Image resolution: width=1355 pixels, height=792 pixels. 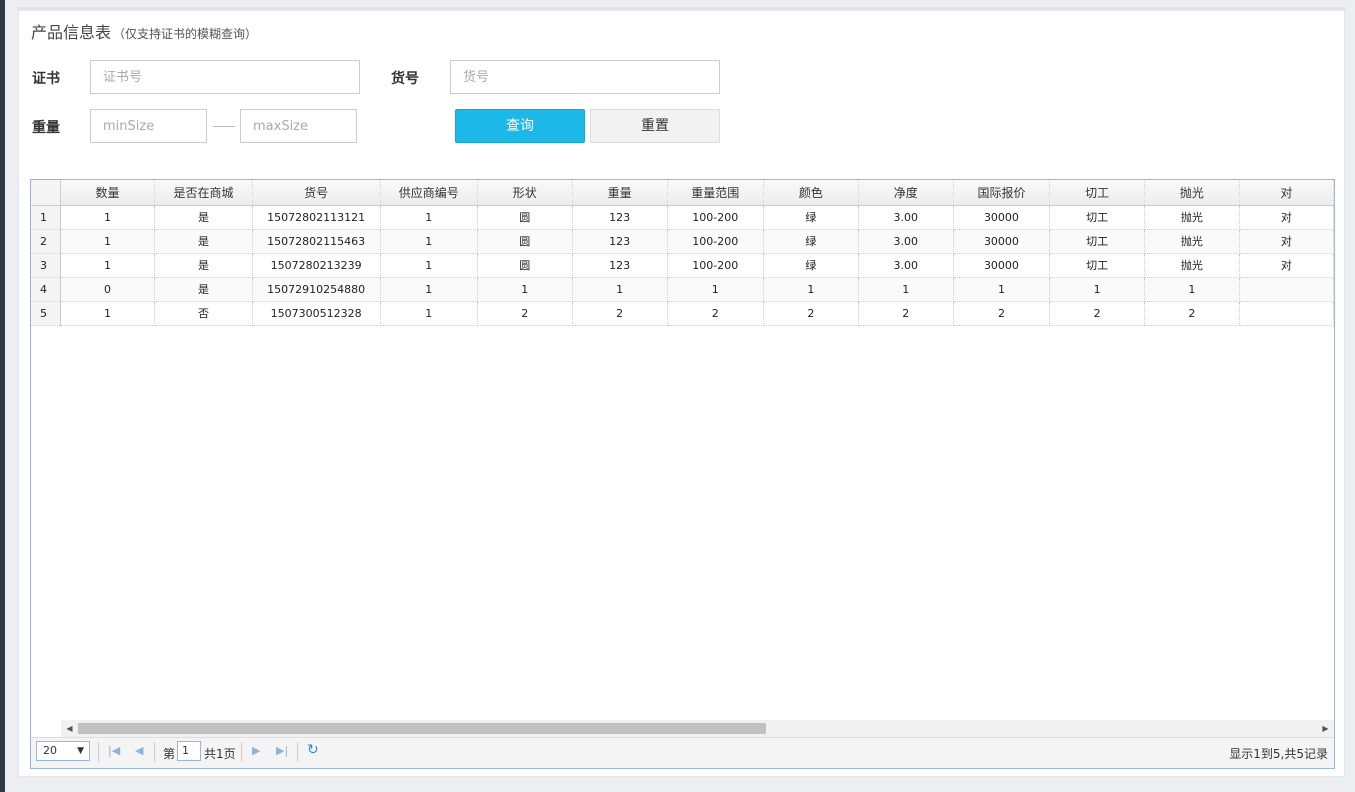 I want to click on column-header: 形状, so click(x=525, y=193).